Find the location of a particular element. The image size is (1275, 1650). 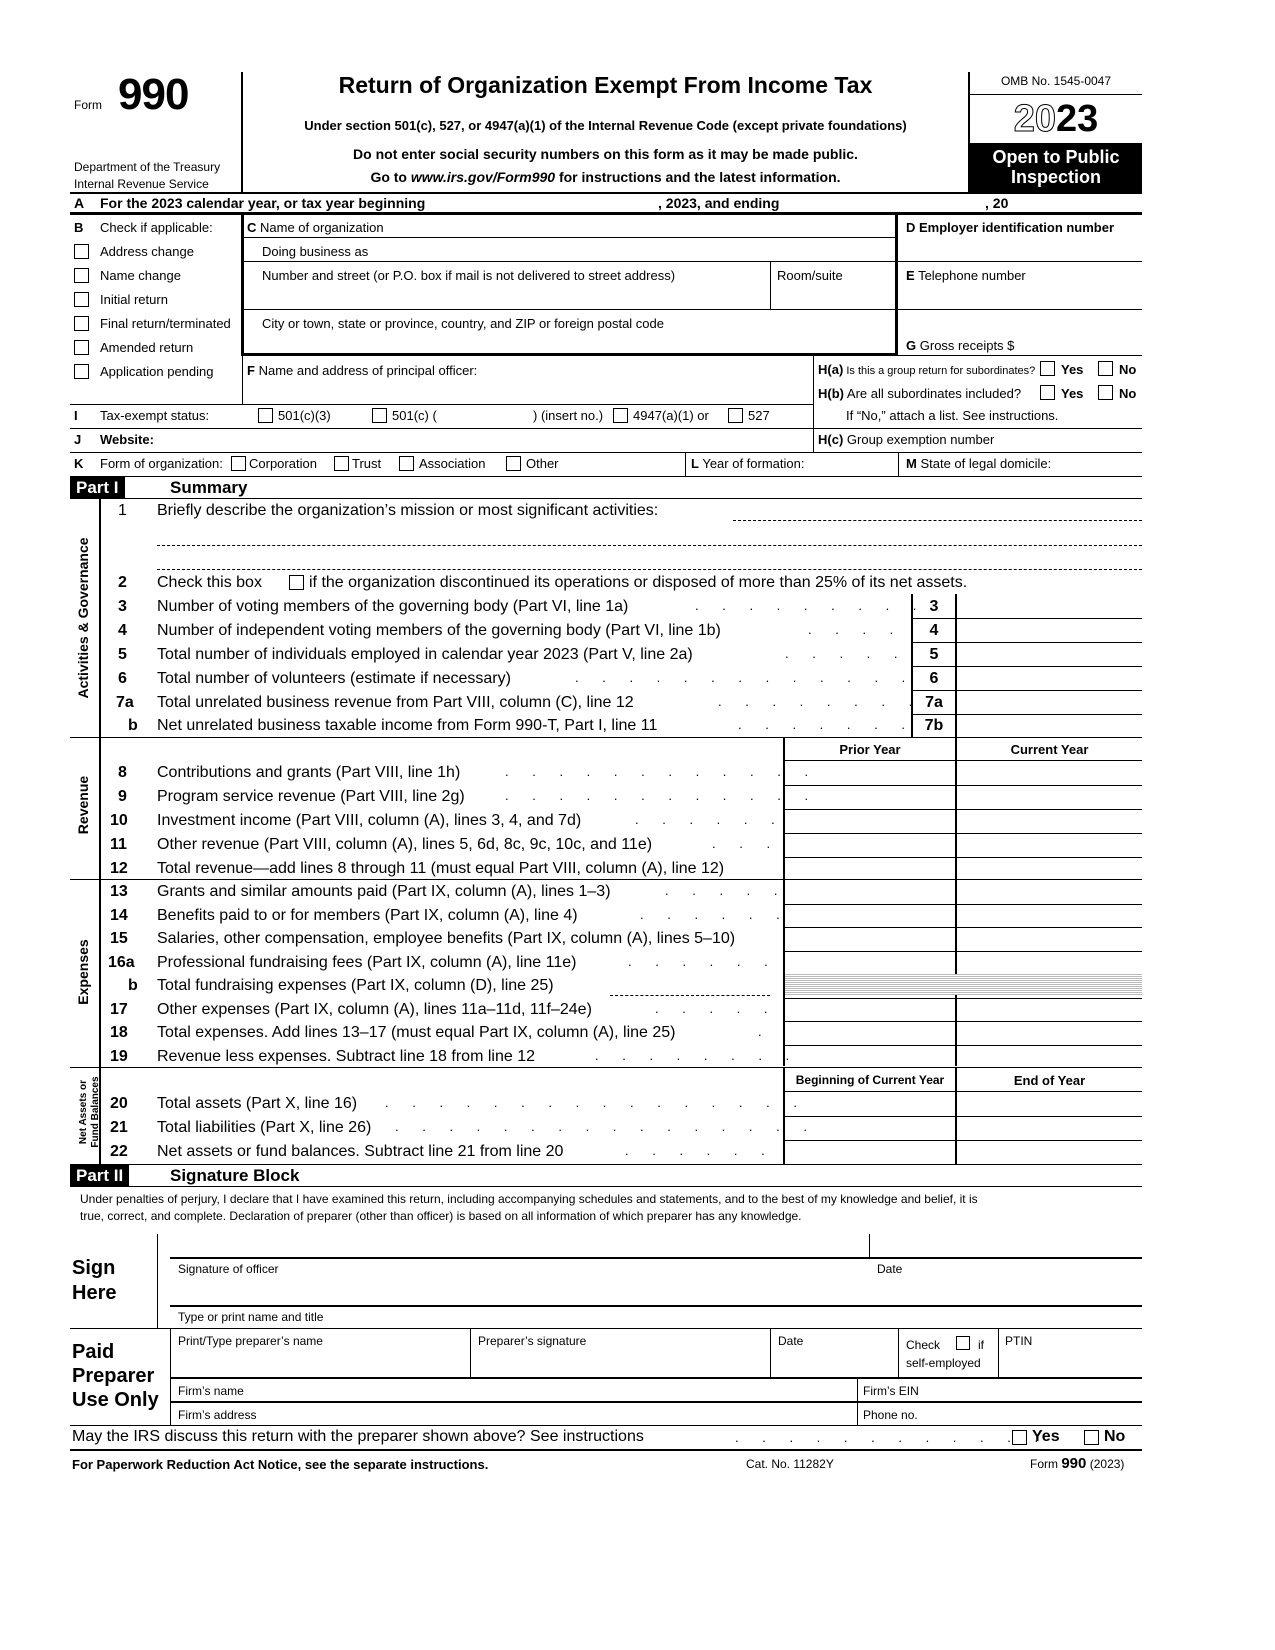

principal-officer-input is located at coordinates (527, 390).